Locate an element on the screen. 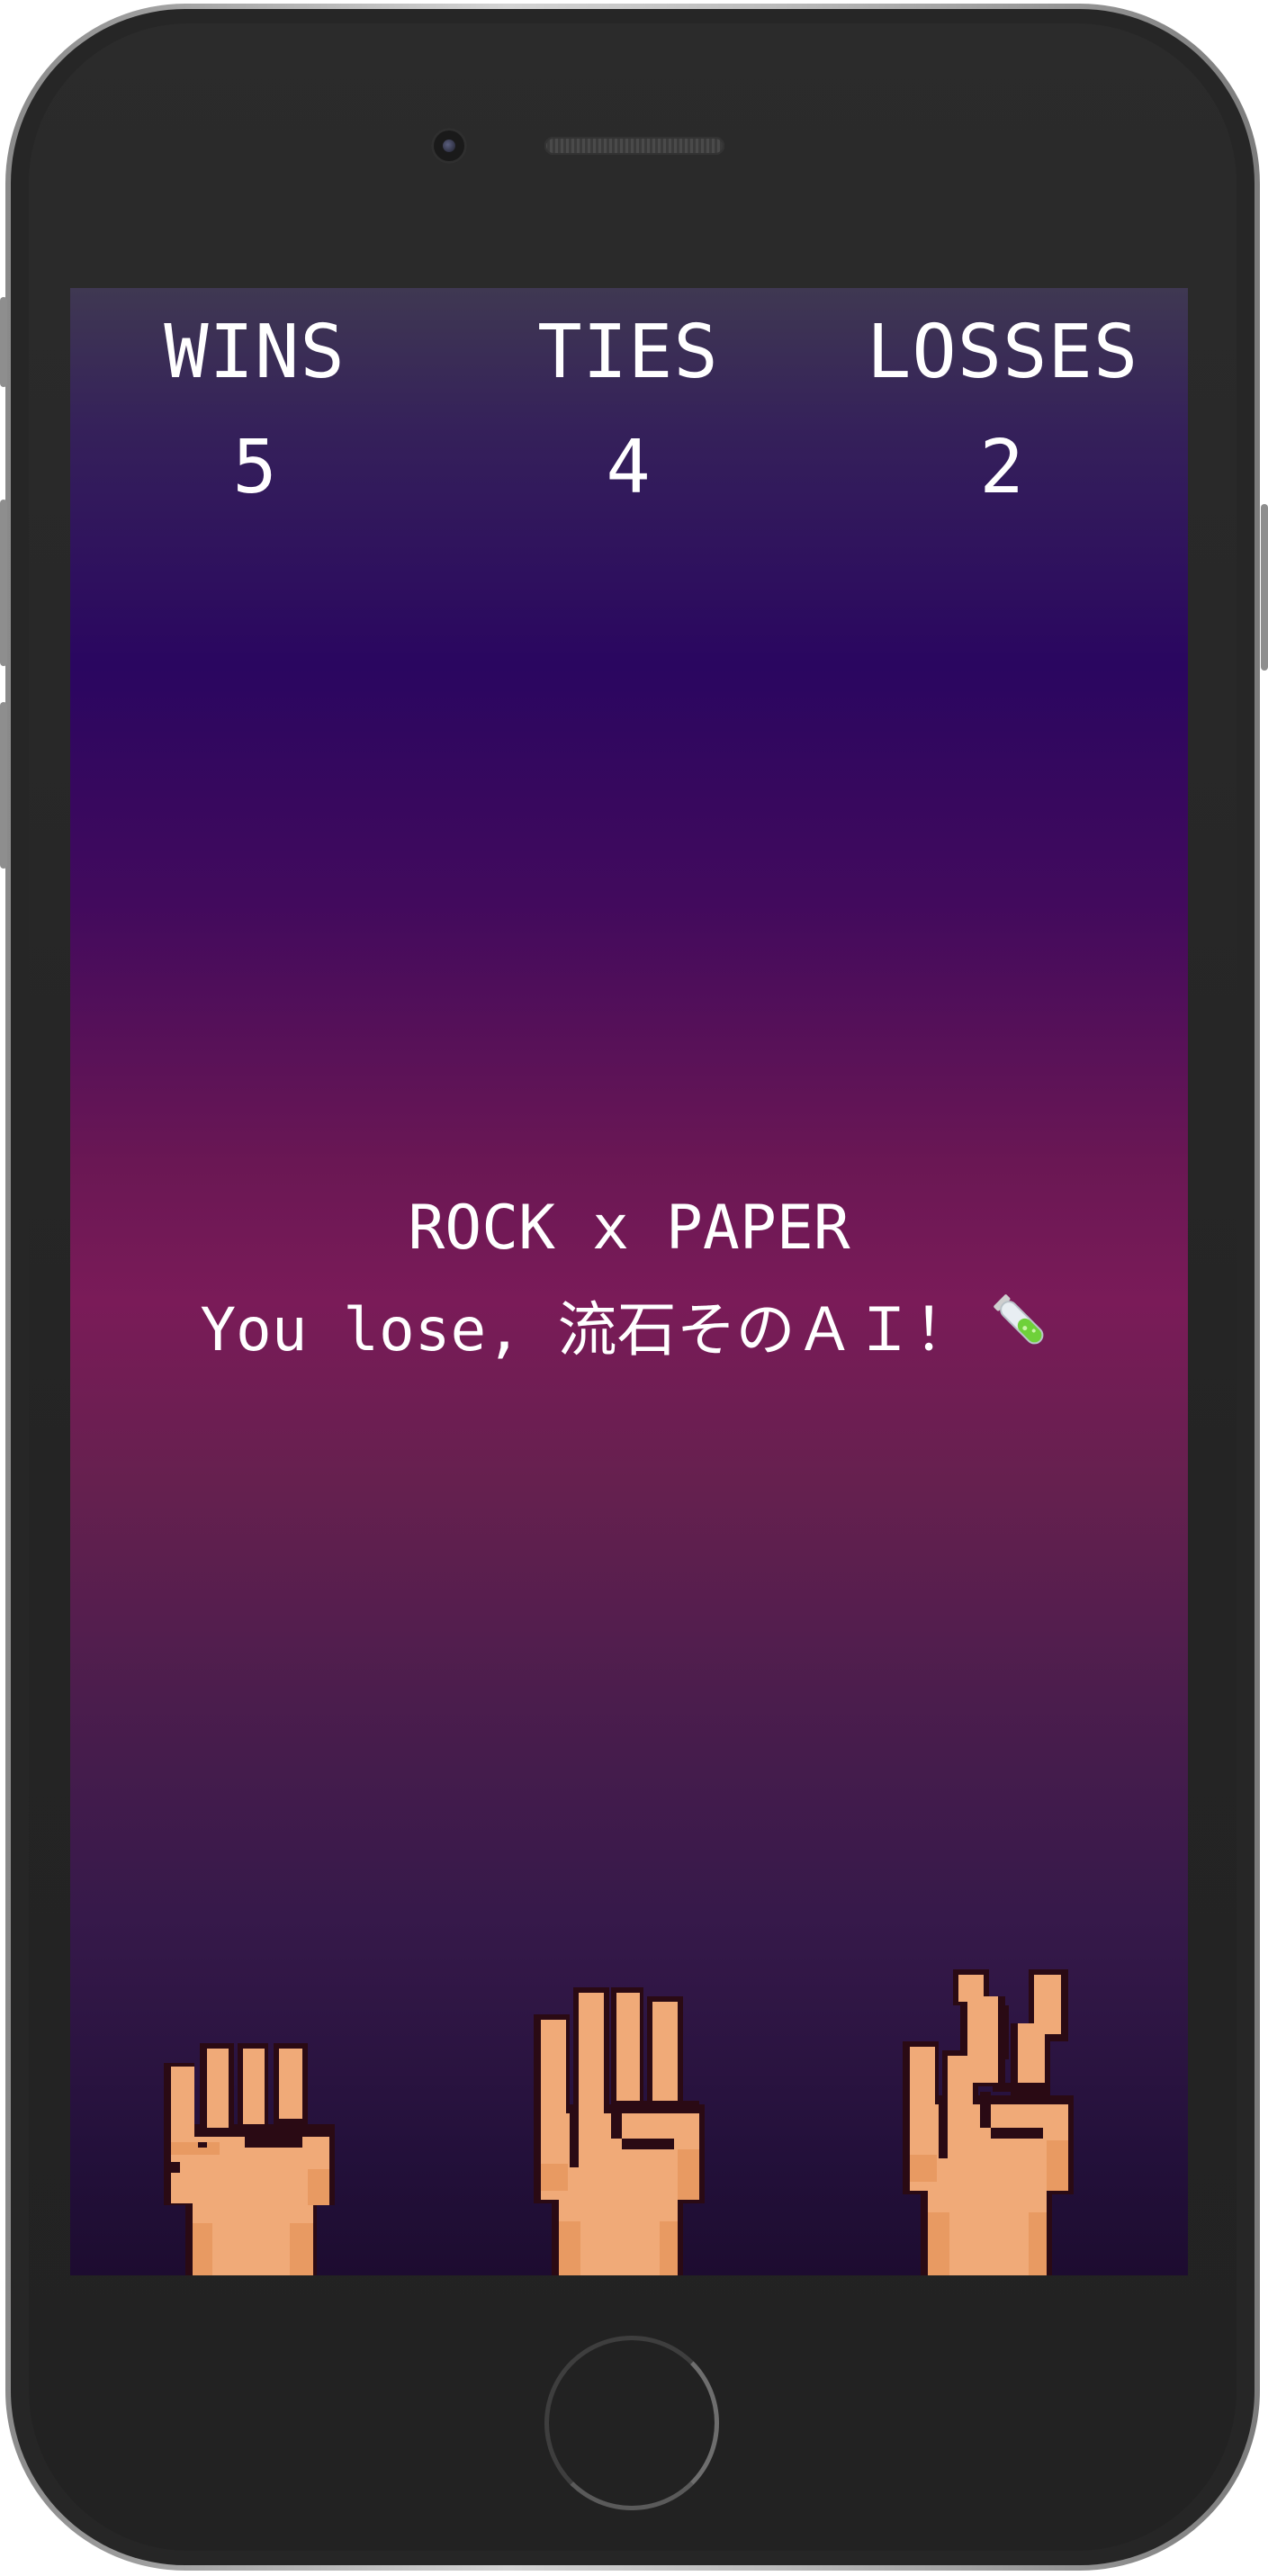 Image resolution: width=1268 pixels, height=2576 pixels. earpiece-speaker is located at coordinates (634, 146).